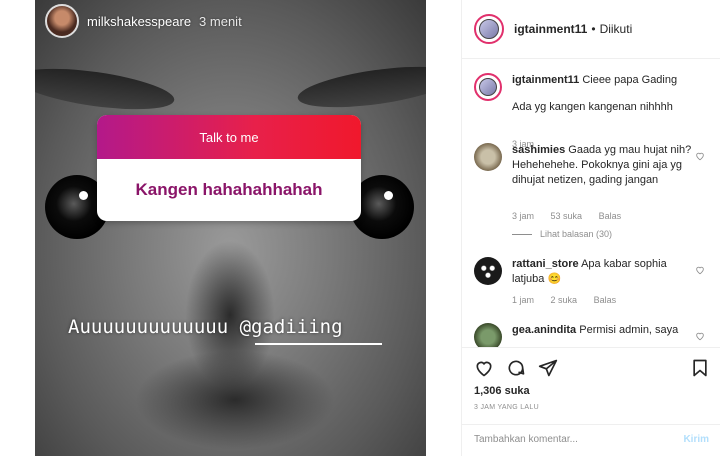 This screenshot has height=457, width=720. What do you see at coordinates (489, 29) in the screenshot?
I see `author-avatar` at bounding box center [489, 29].